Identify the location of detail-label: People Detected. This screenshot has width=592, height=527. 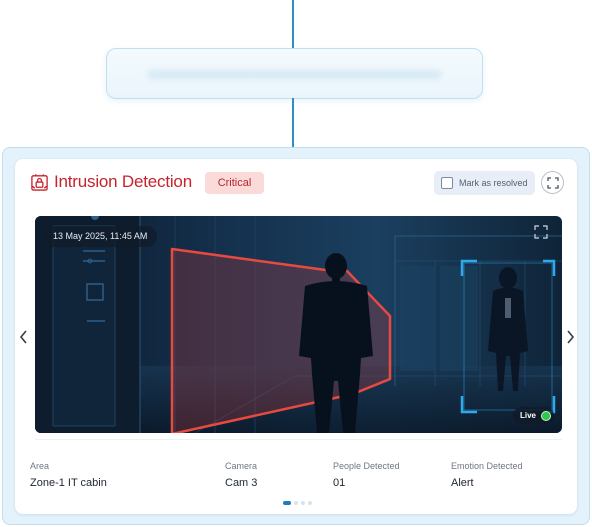
(366, 466).